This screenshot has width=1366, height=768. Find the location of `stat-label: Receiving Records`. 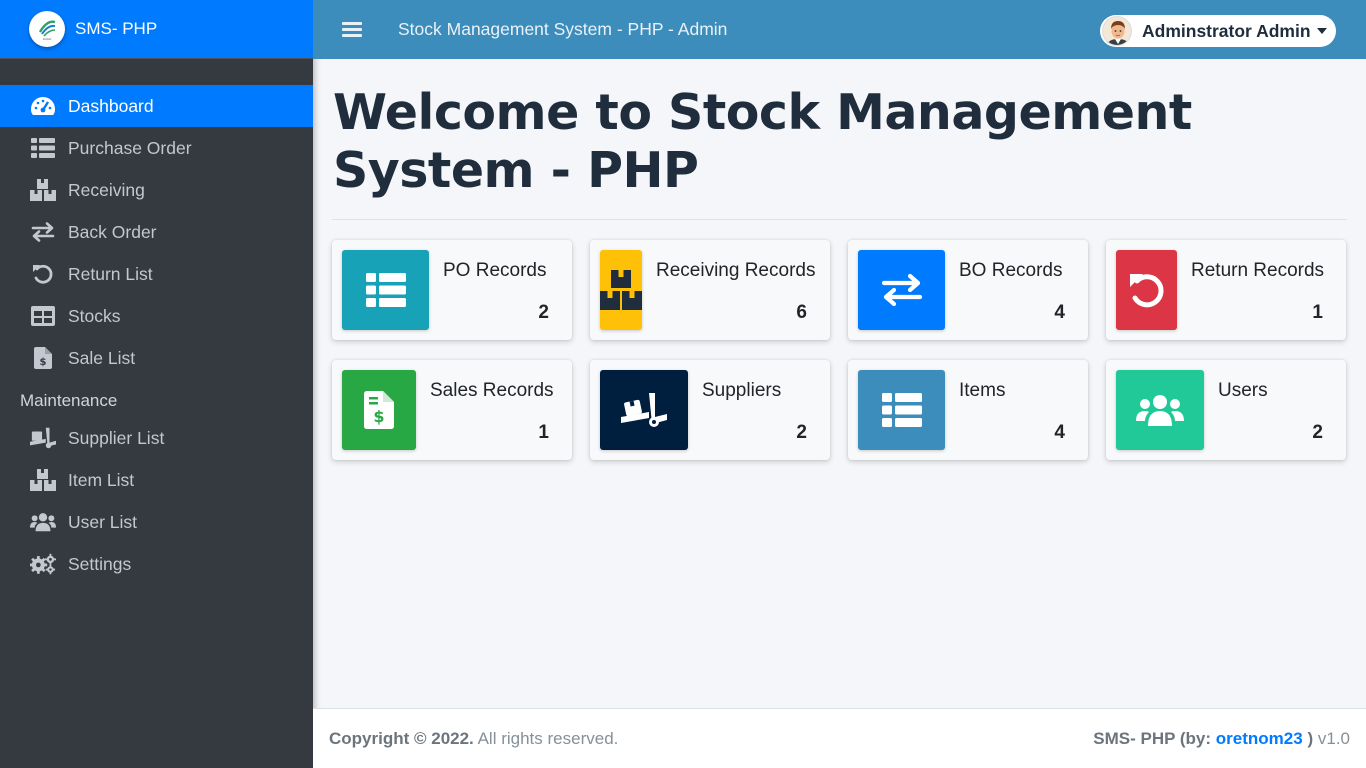

stat-label: Receiving Records is located at coordinates (736, 270).